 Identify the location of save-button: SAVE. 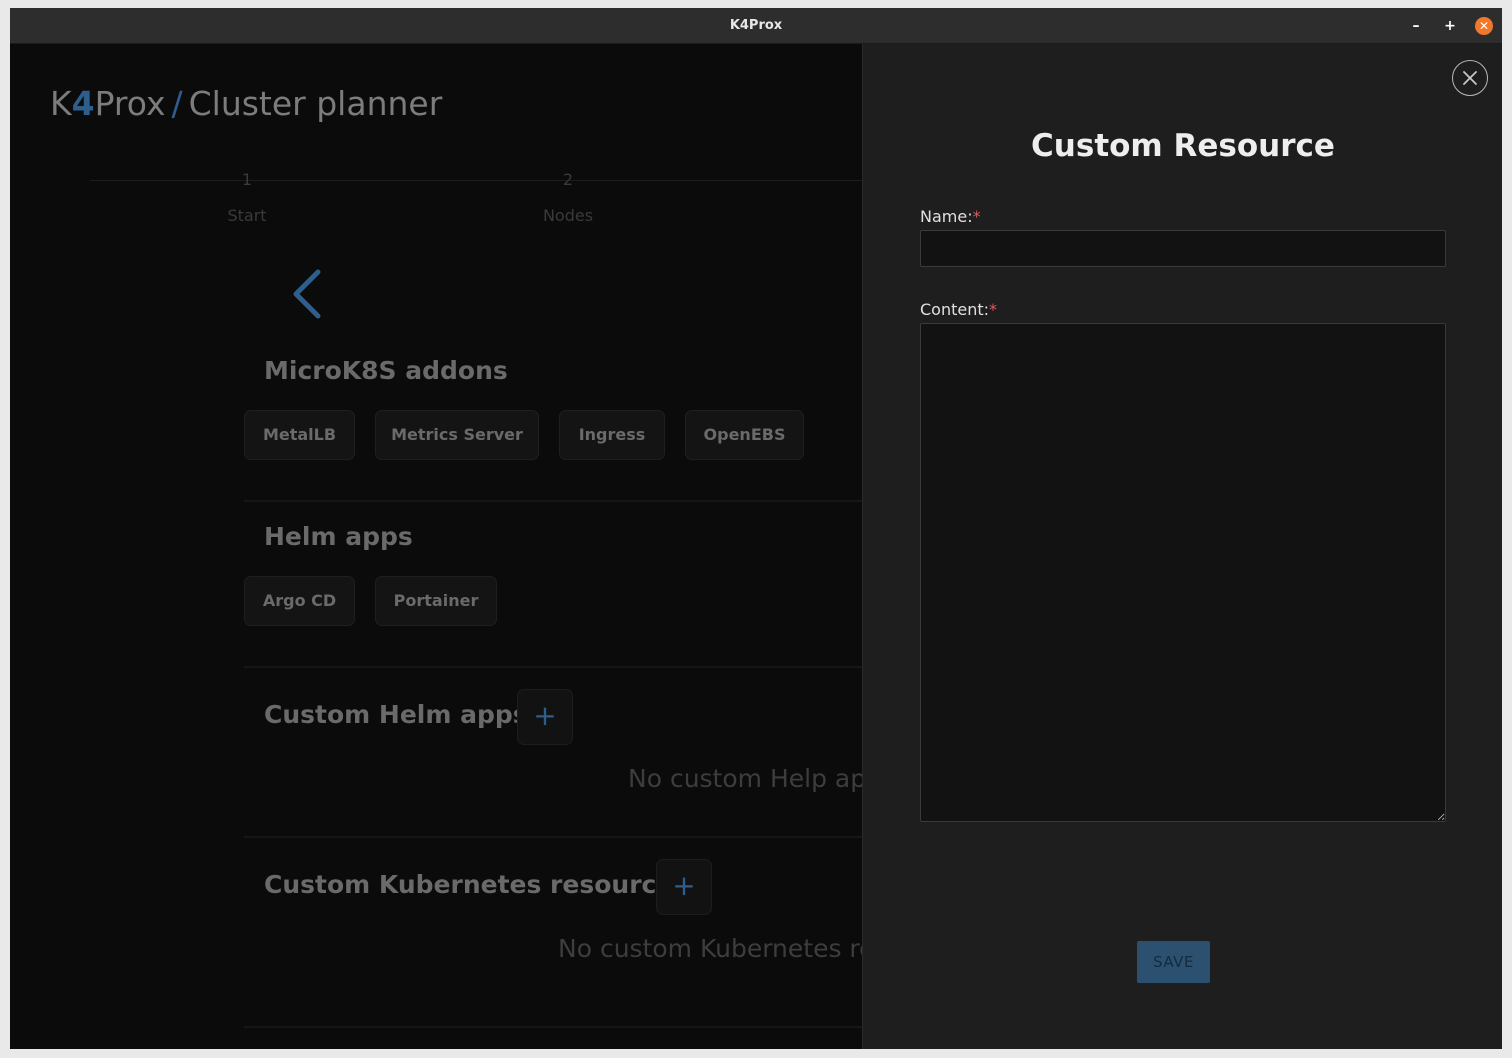
(1173, 962).